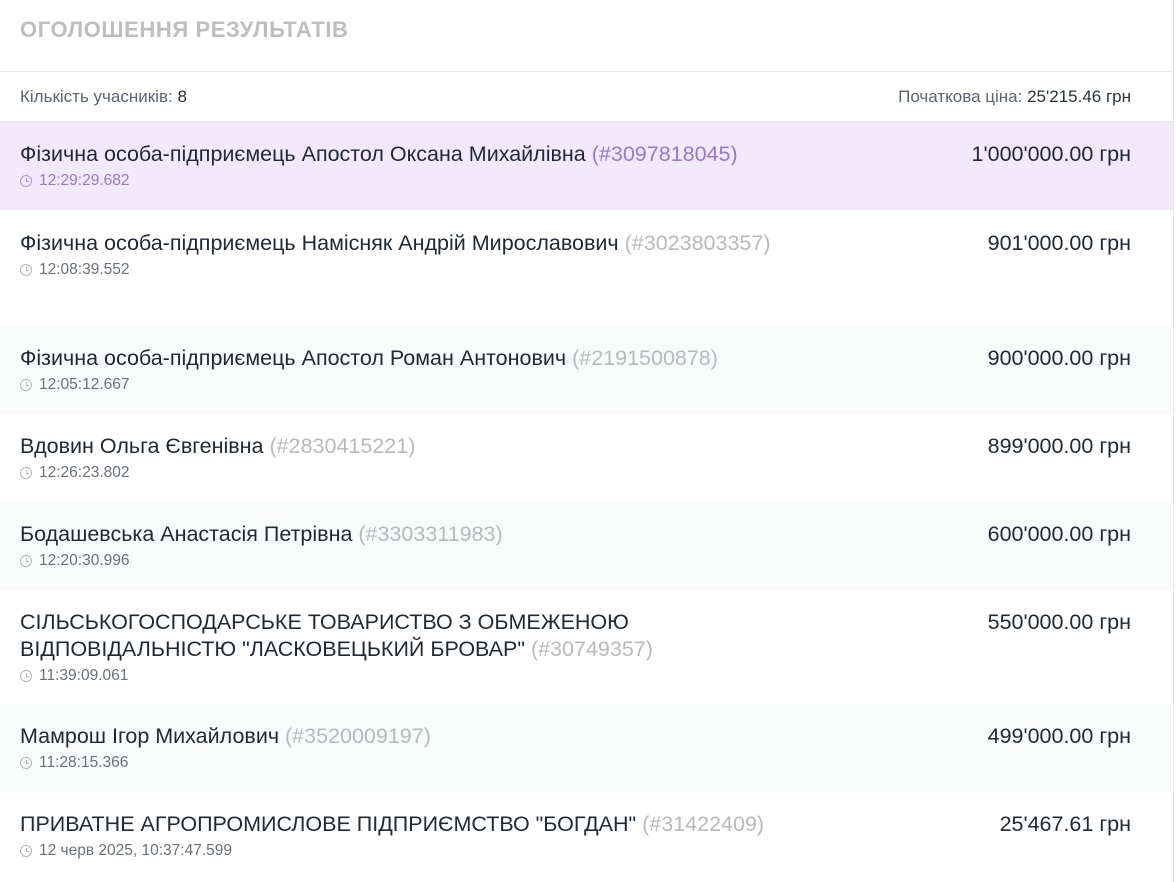  What do you see at coordinates (1059, 446) in the screenshot?
I see `bid-amount: 899'000.00 грн` at bounding box center [1059, 446].